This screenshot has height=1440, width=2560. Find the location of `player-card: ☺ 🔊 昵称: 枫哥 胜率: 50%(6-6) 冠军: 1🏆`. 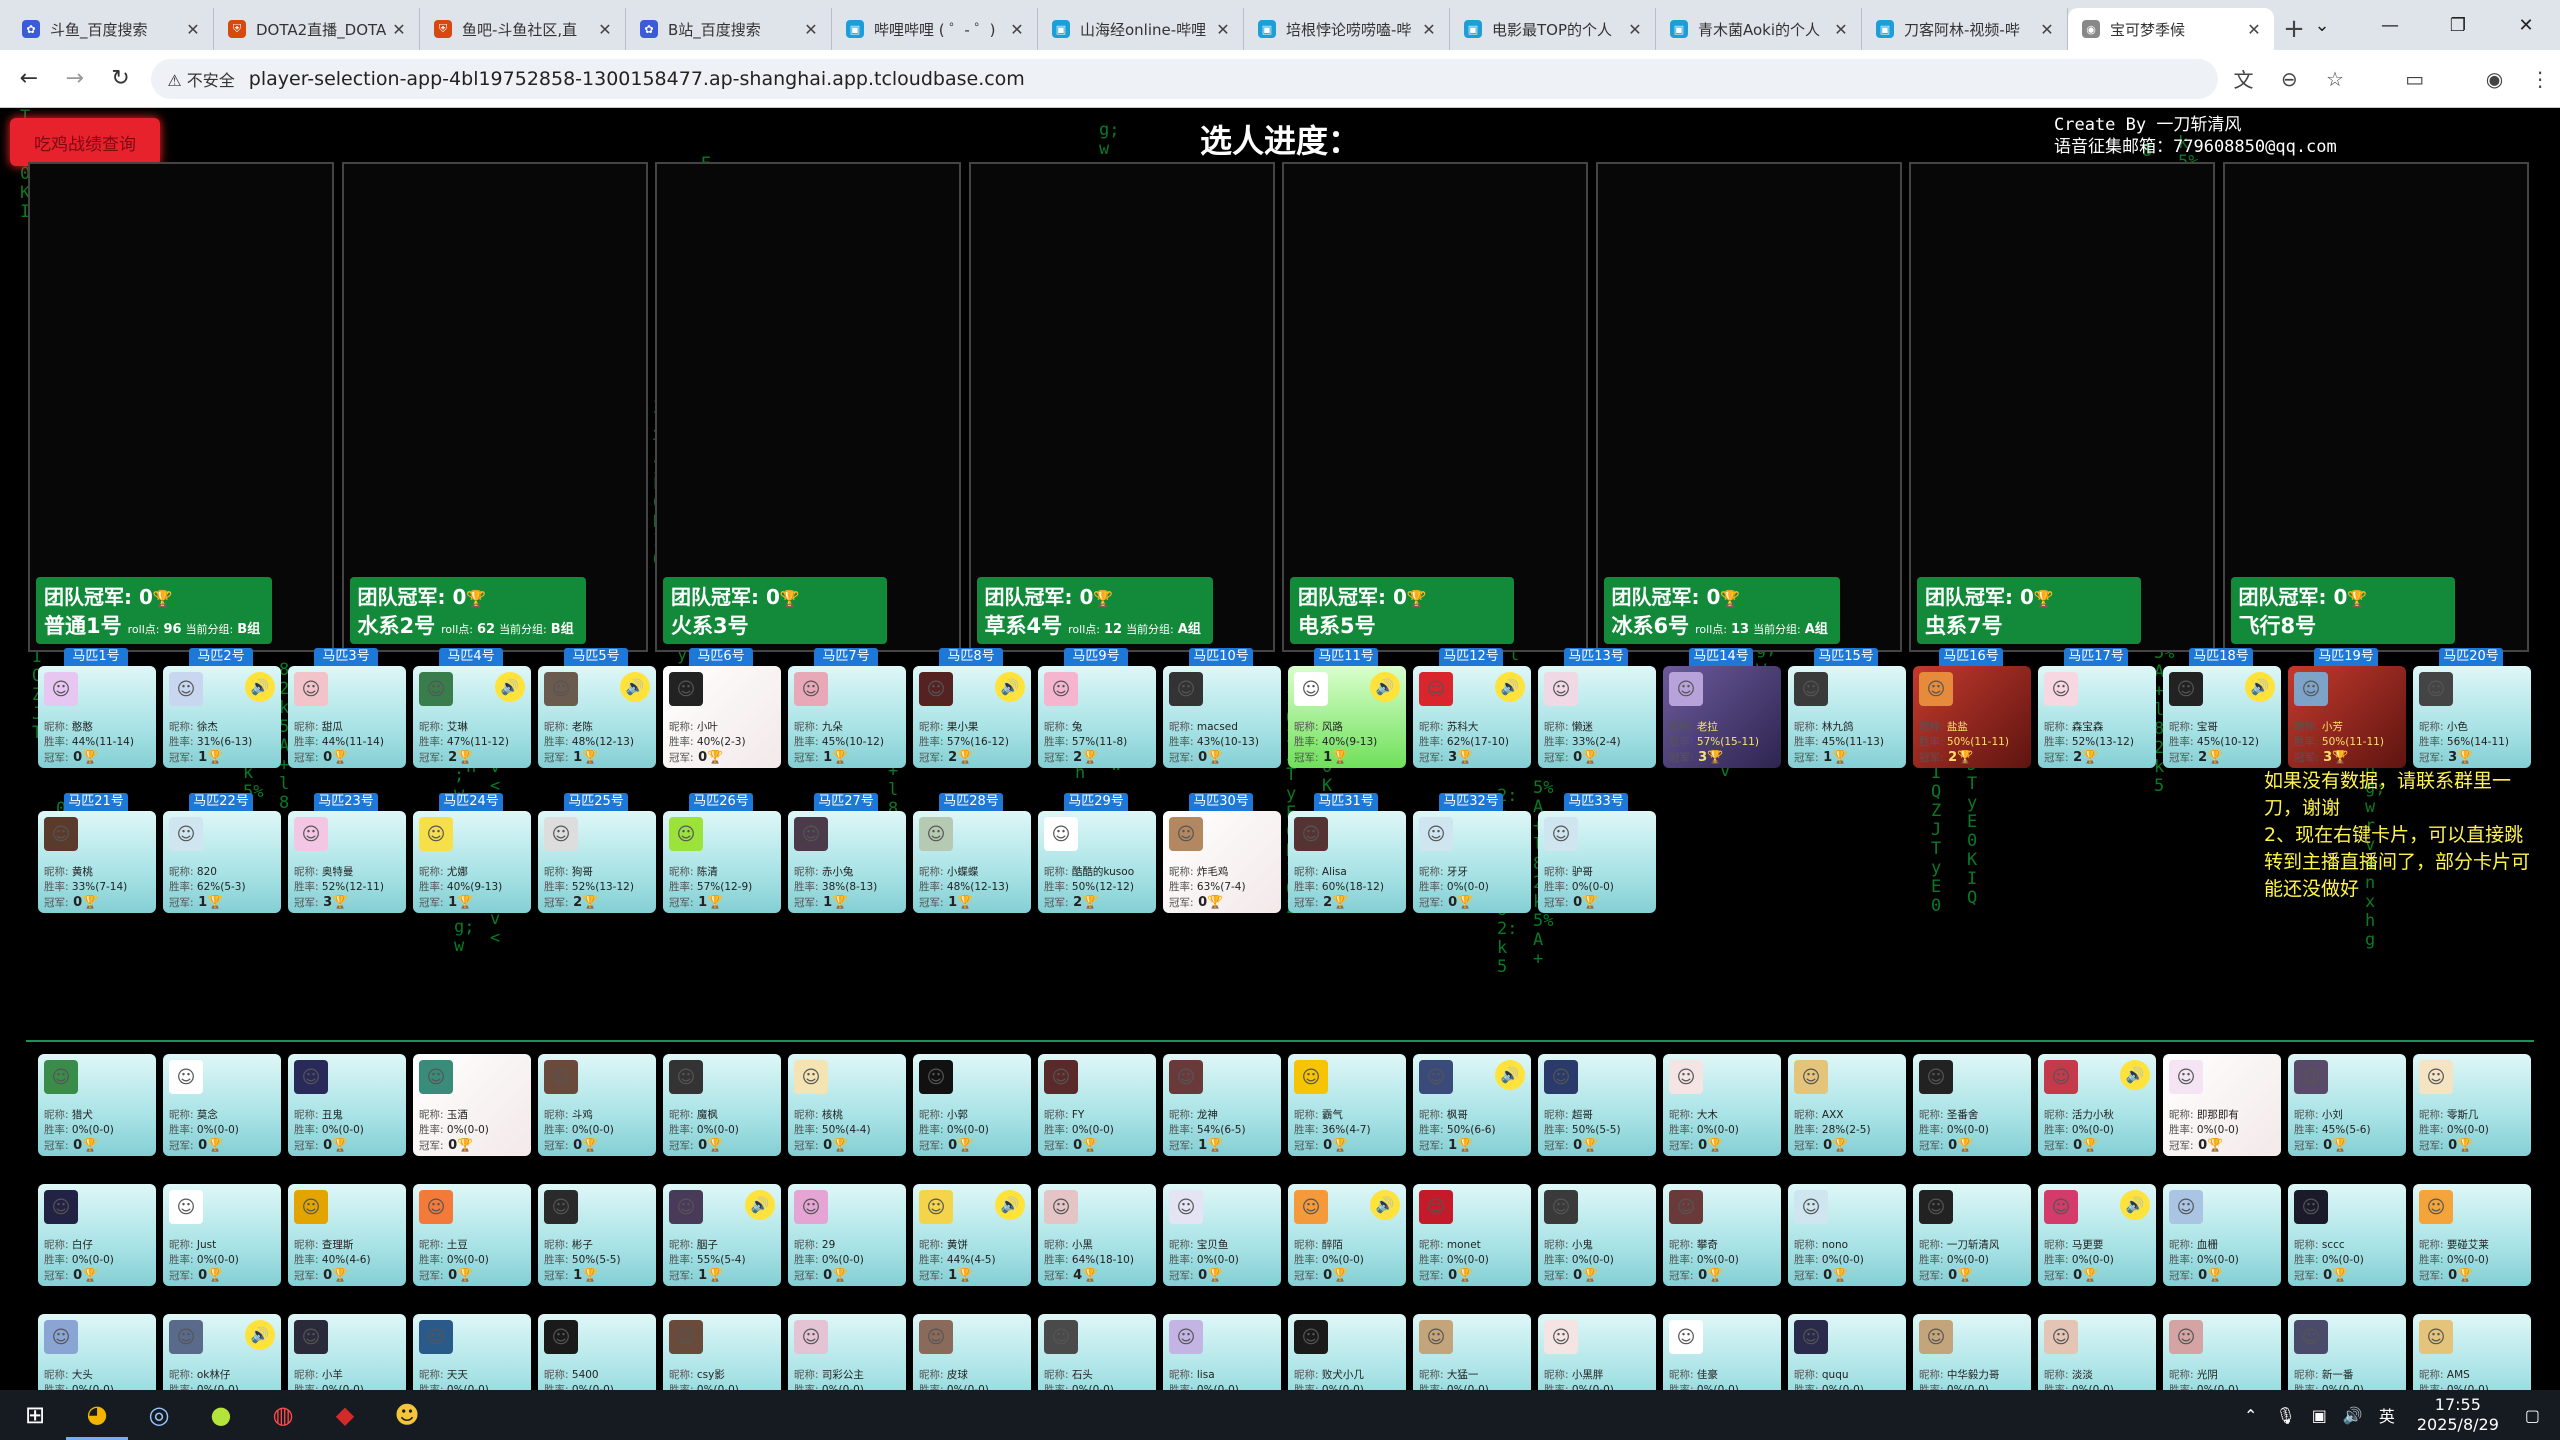

player-card: ☺ 🔊 昵称: 枫哥 胜率: 50%(6-6) 冠军: 1🏆 is located at coordinates (1472, 1105).